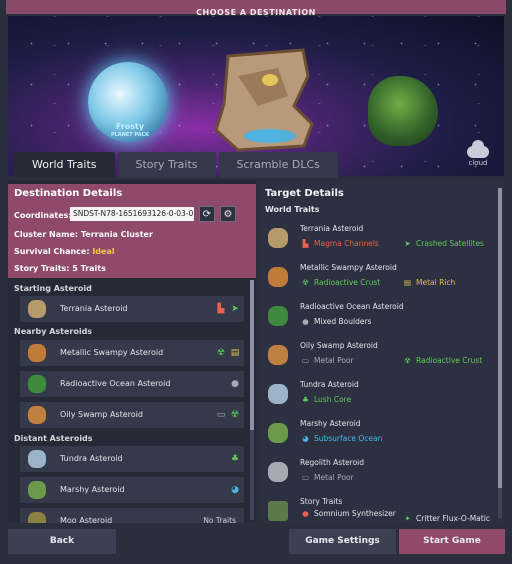 The width and height of the screenshot is (512, 564). I want to click on coordinates-label: Coordinates:, so click(43, 215).